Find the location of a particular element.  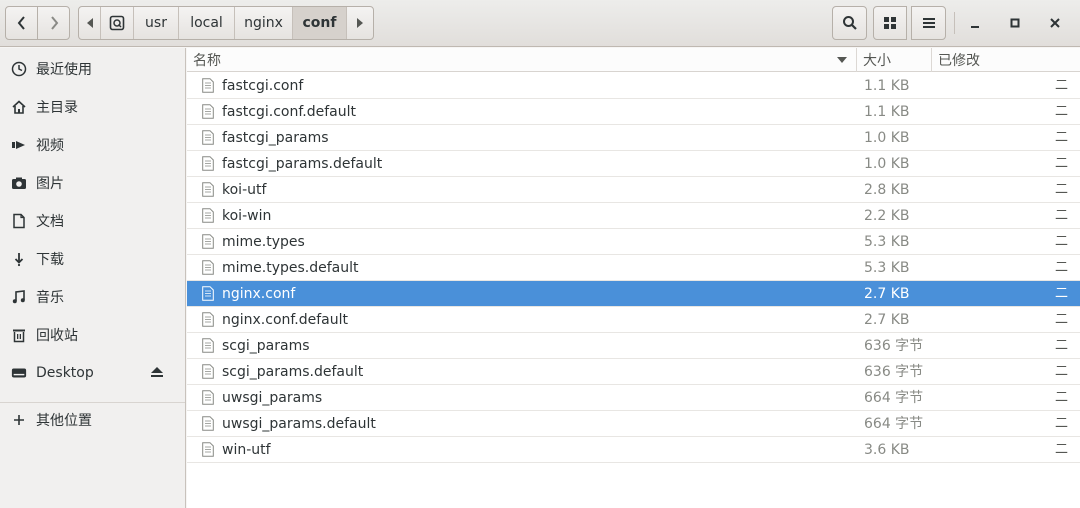

table-row: koi-win 2.2 KB 二 is located at coordinates (633, 216).